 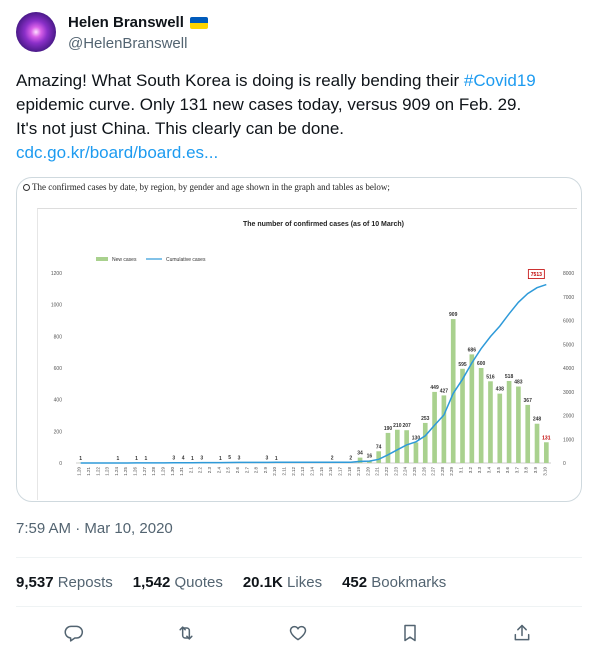 What do you see at coordinates (186, 260) in the screenshot?
I see `legend-cumulative-label: Cumulative cases` at bounding box center [186, 260].